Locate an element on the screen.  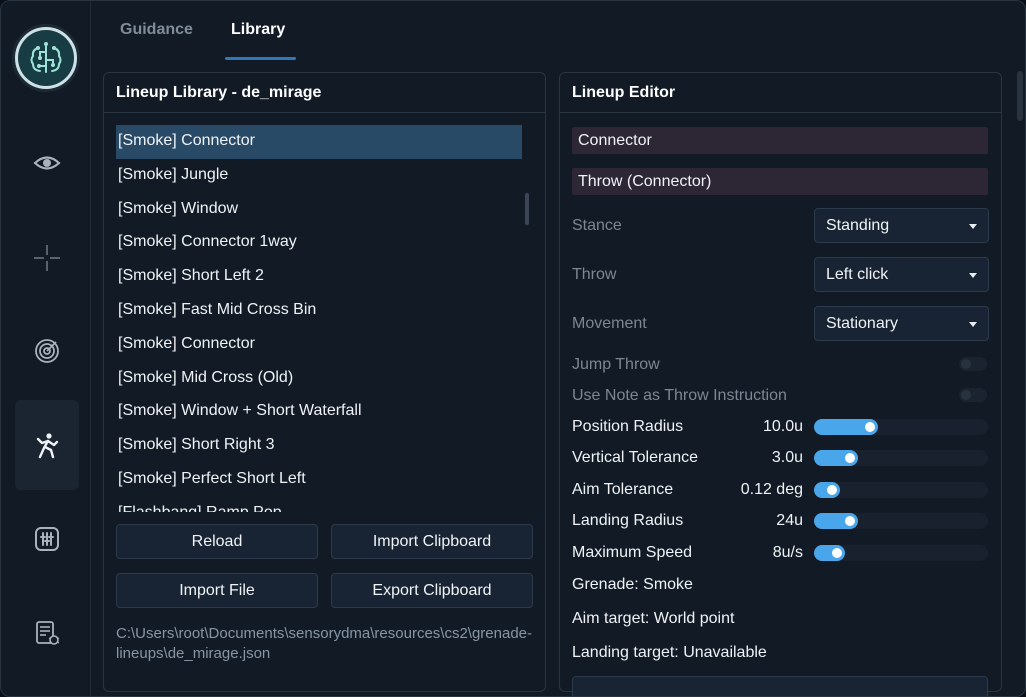
app-logo is located at coordinates (46, 58).